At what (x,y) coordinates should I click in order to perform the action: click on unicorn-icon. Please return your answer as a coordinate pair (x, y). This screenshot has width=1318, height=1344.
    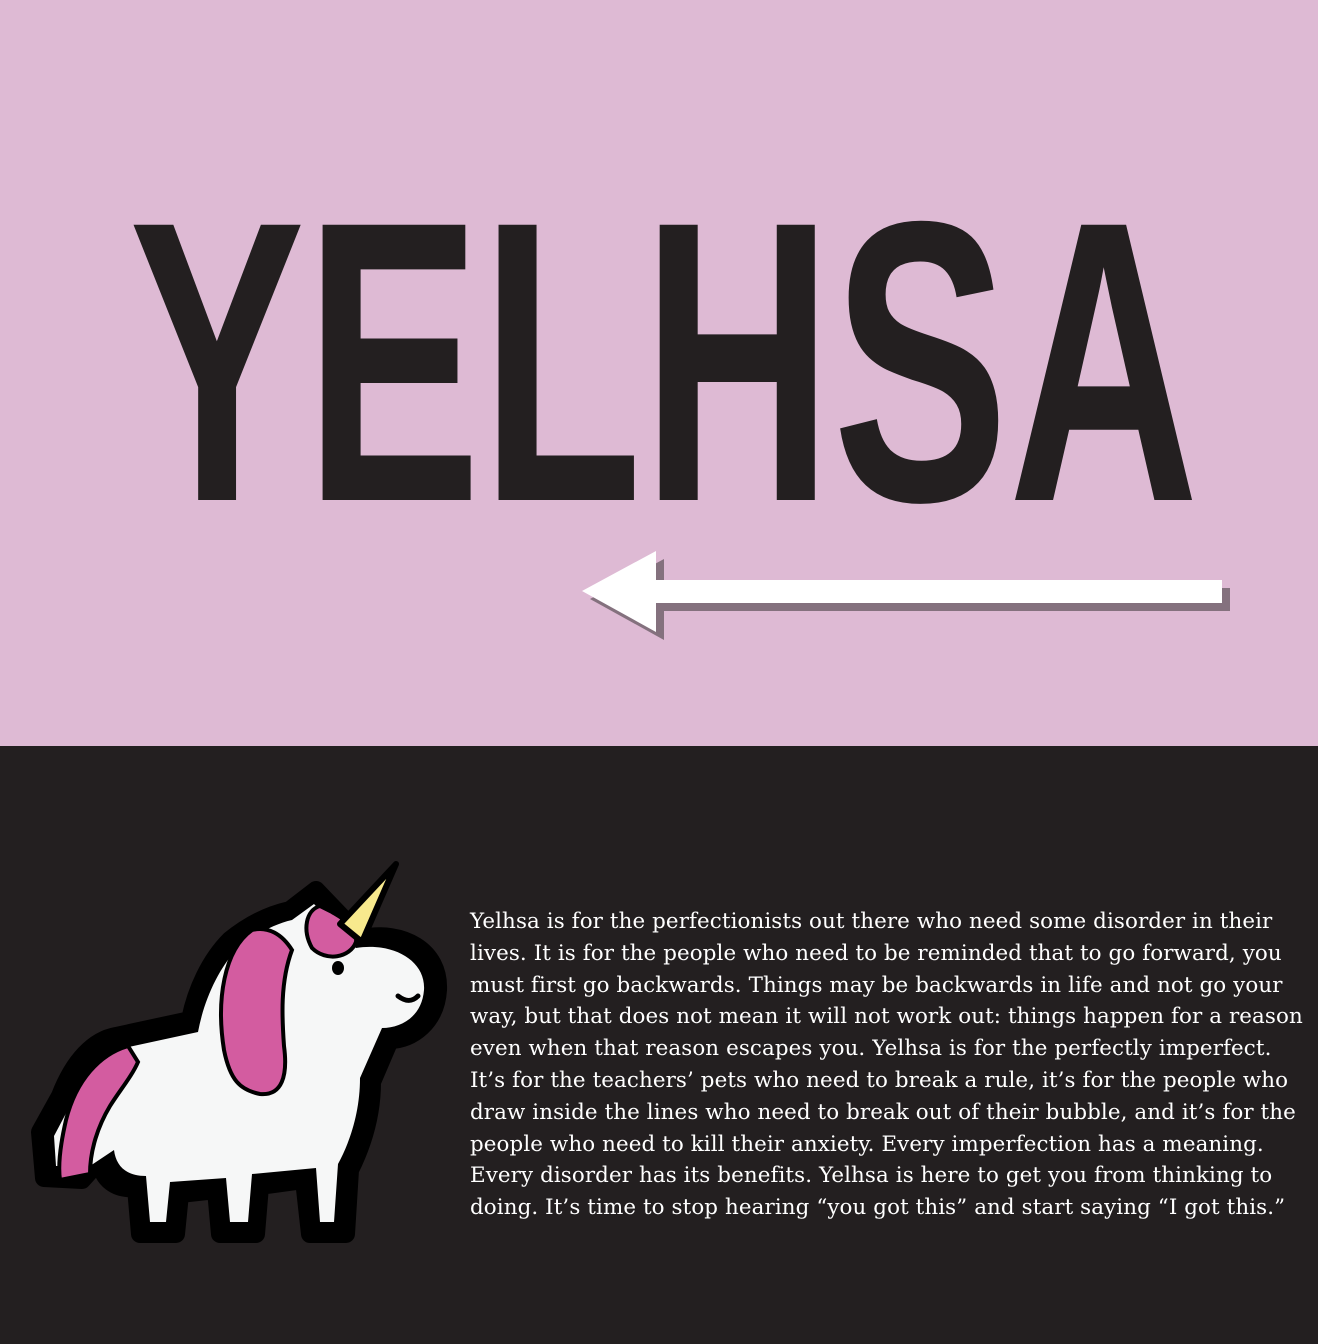
    Looking at the image, I should click on (239, 1052).